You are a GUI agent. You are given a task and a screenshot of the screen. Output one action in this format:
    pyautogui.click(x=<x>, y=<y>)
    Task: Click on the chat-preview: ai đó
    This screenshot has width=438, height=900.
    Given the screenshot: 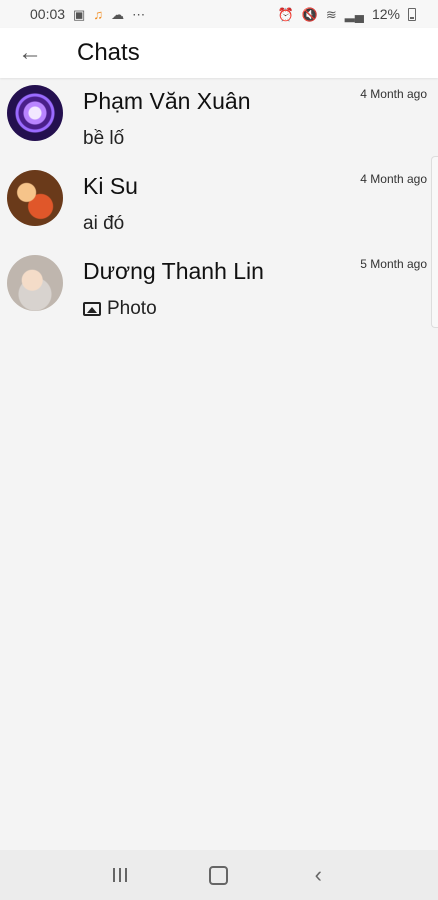 What is the action you would take?
    pyautogui.click(x=103, y=224)
    